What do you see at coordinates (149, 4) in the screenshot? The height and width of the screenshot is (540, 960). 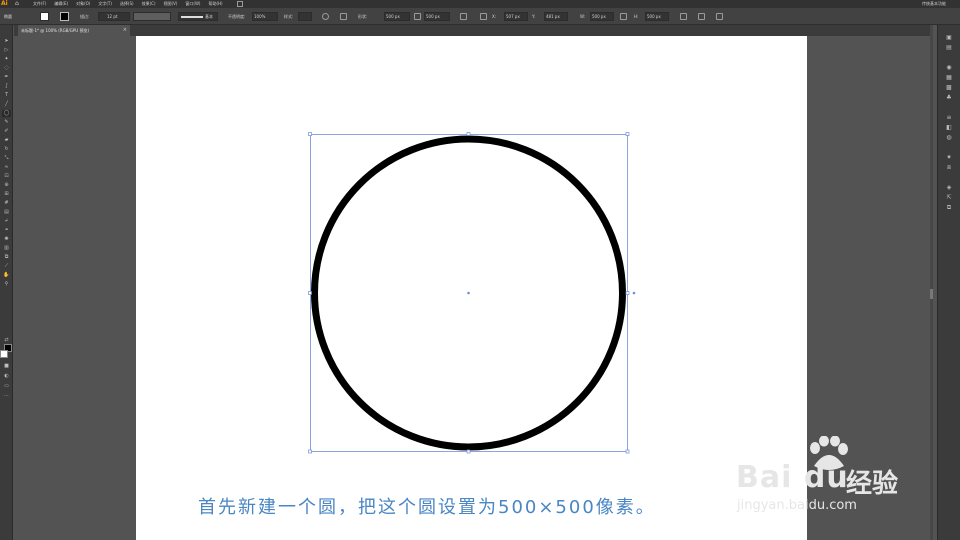 I see `menu-effect: 效果(C)` at bounding box center [149, 4].